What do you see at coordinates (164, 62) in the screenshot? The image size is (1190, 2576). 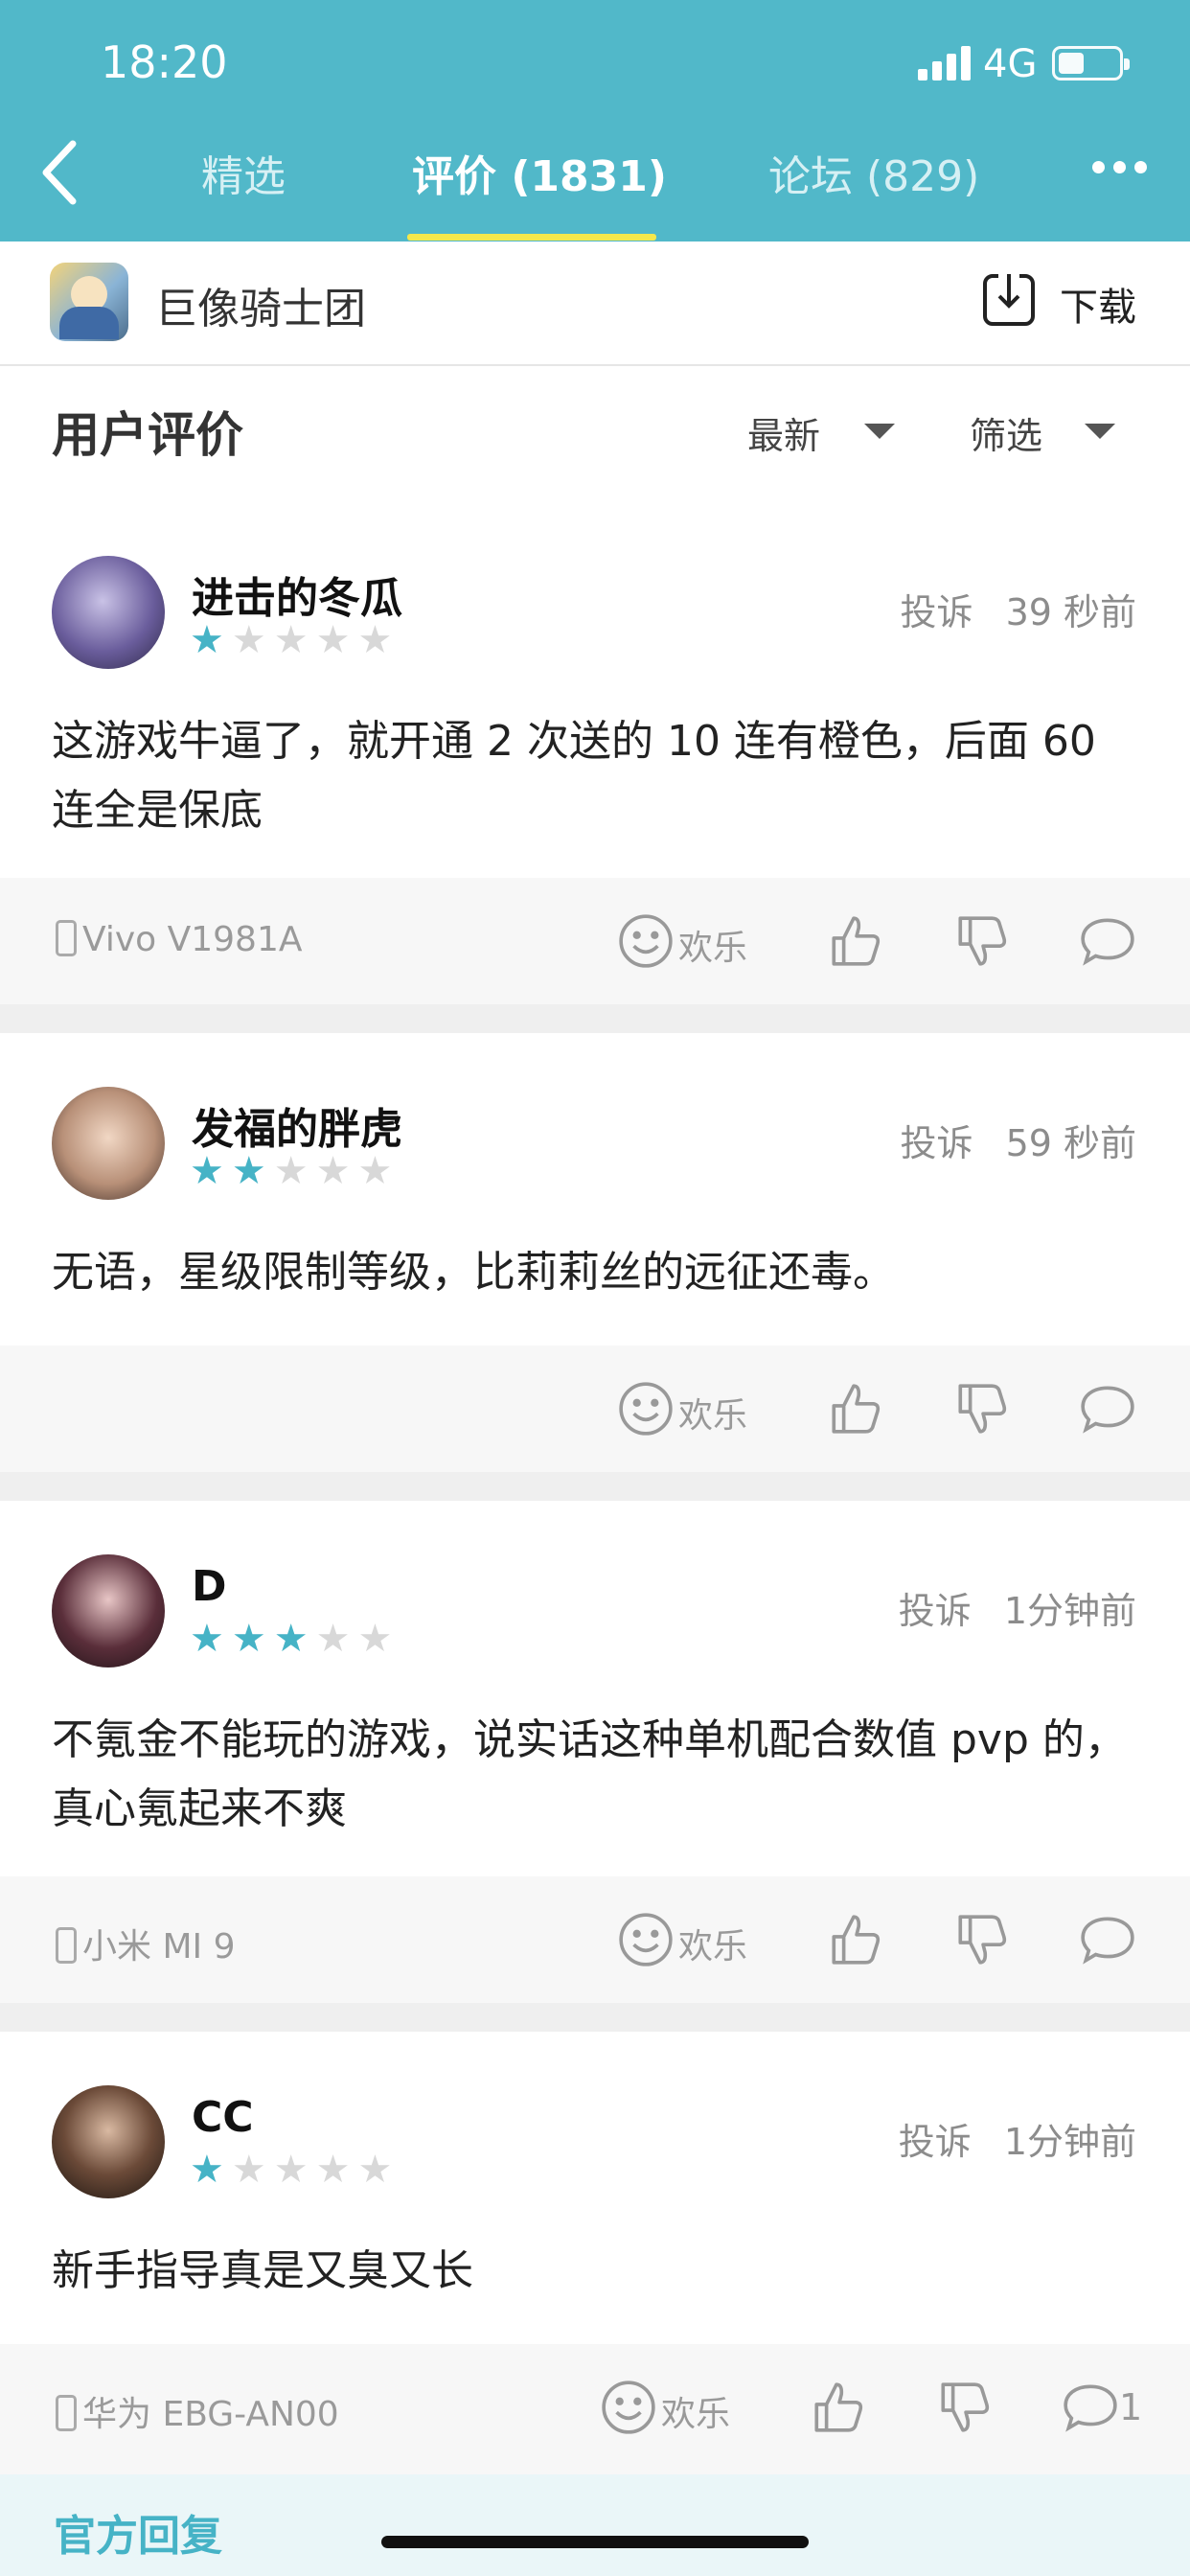 I see `status-time: 18:20` at bounding box center [164, 62].